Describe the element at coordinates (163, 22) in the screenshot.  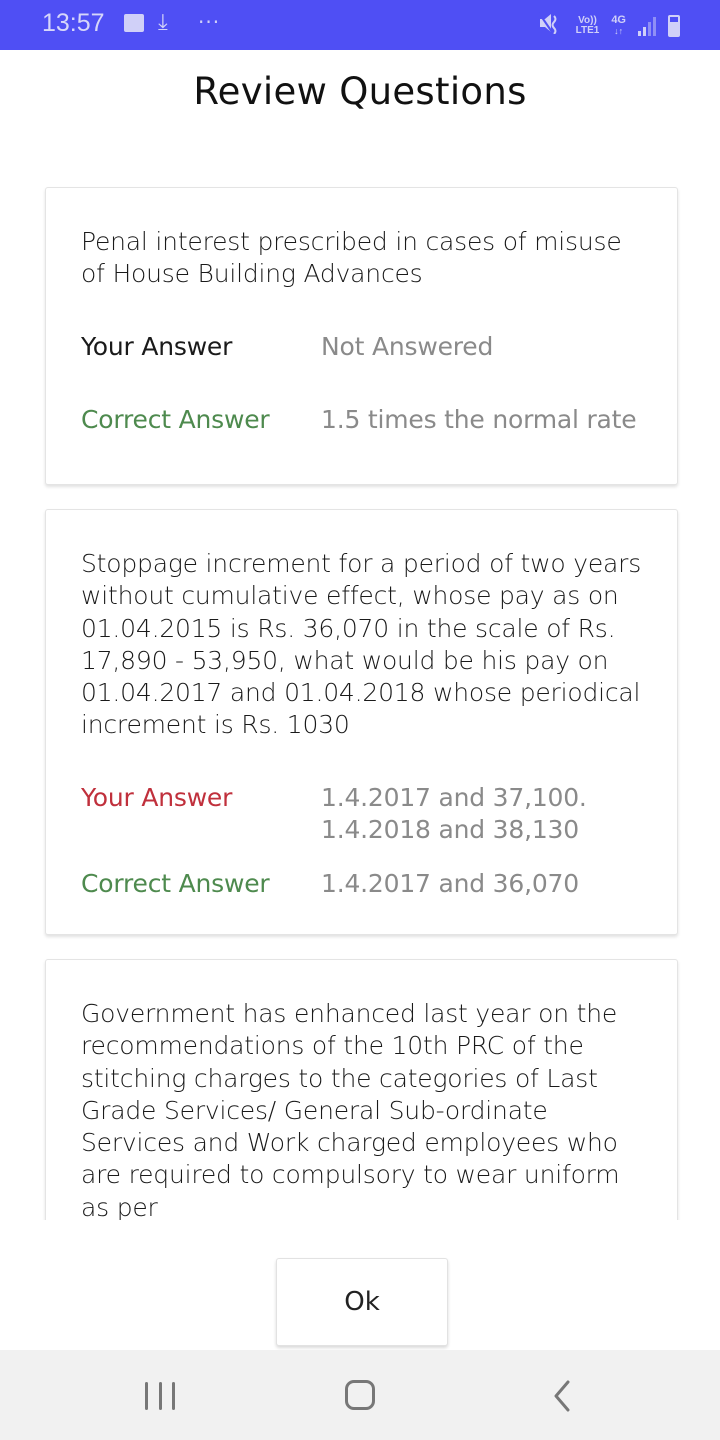
I see `download-icon: ⤓` at that location.